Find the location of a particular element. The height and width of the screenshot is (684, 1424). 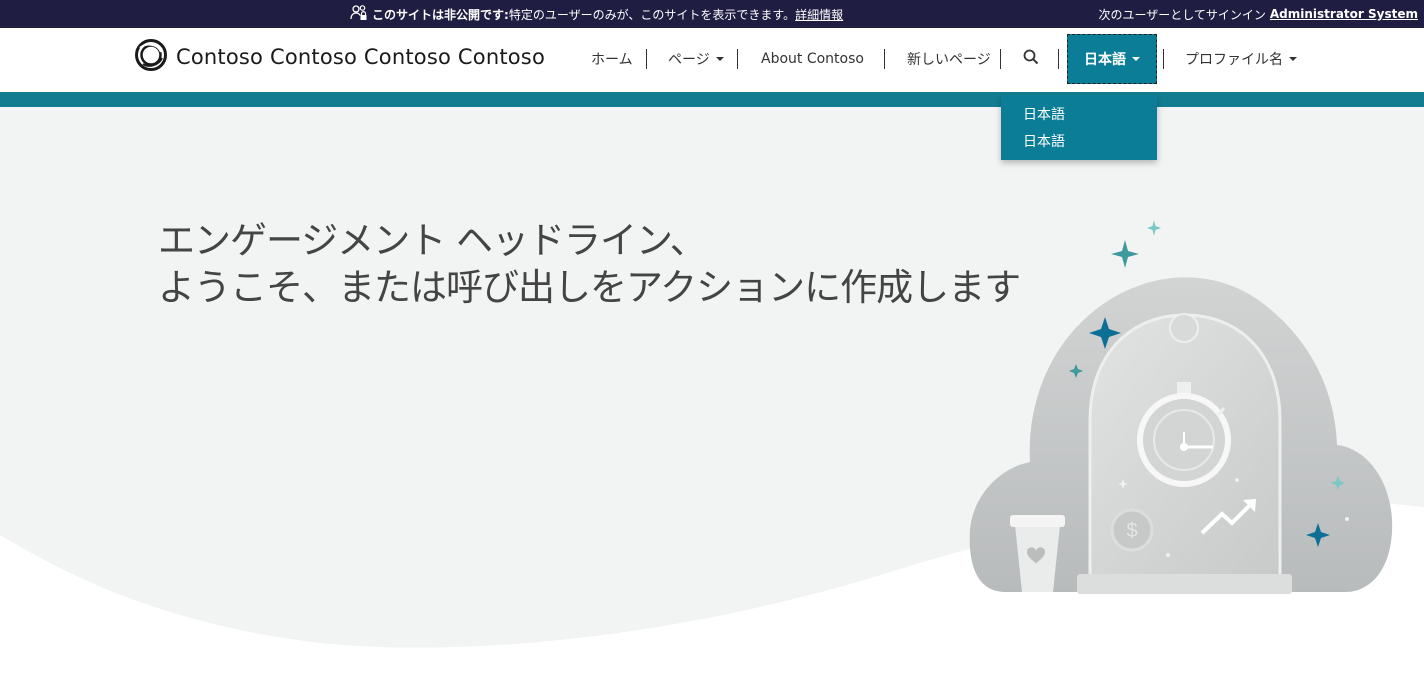

nav-pages-label: ページ is located at coordinates (689, 60).